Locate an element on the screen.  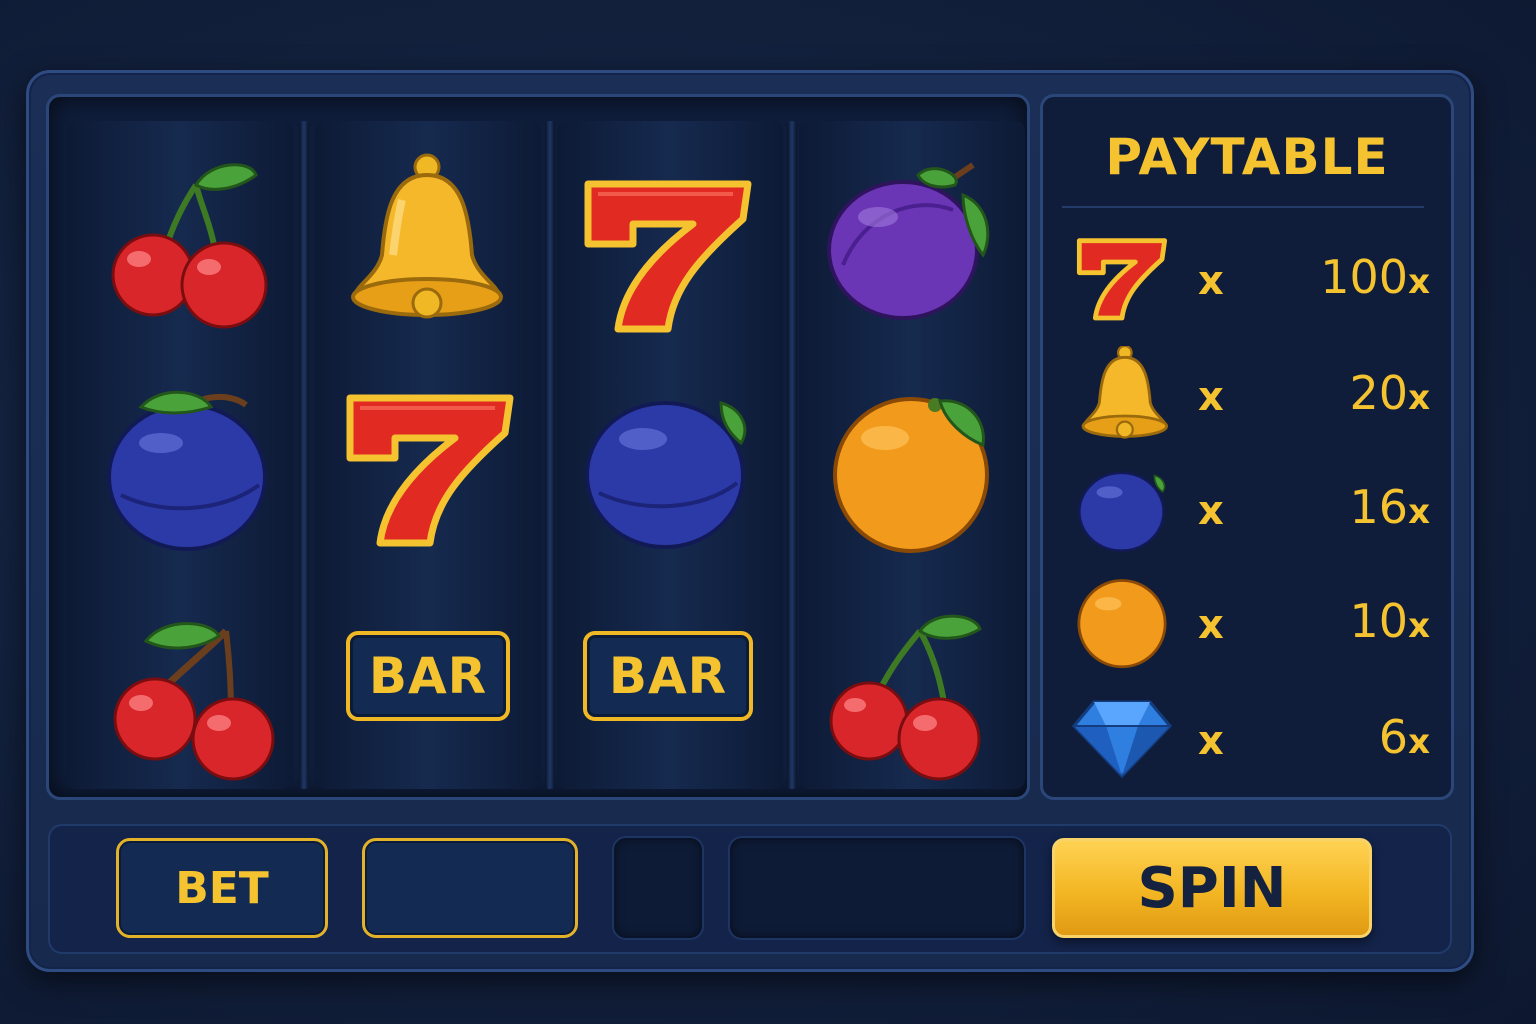
payout-value: 100x is located at coordinates (1375, 277).